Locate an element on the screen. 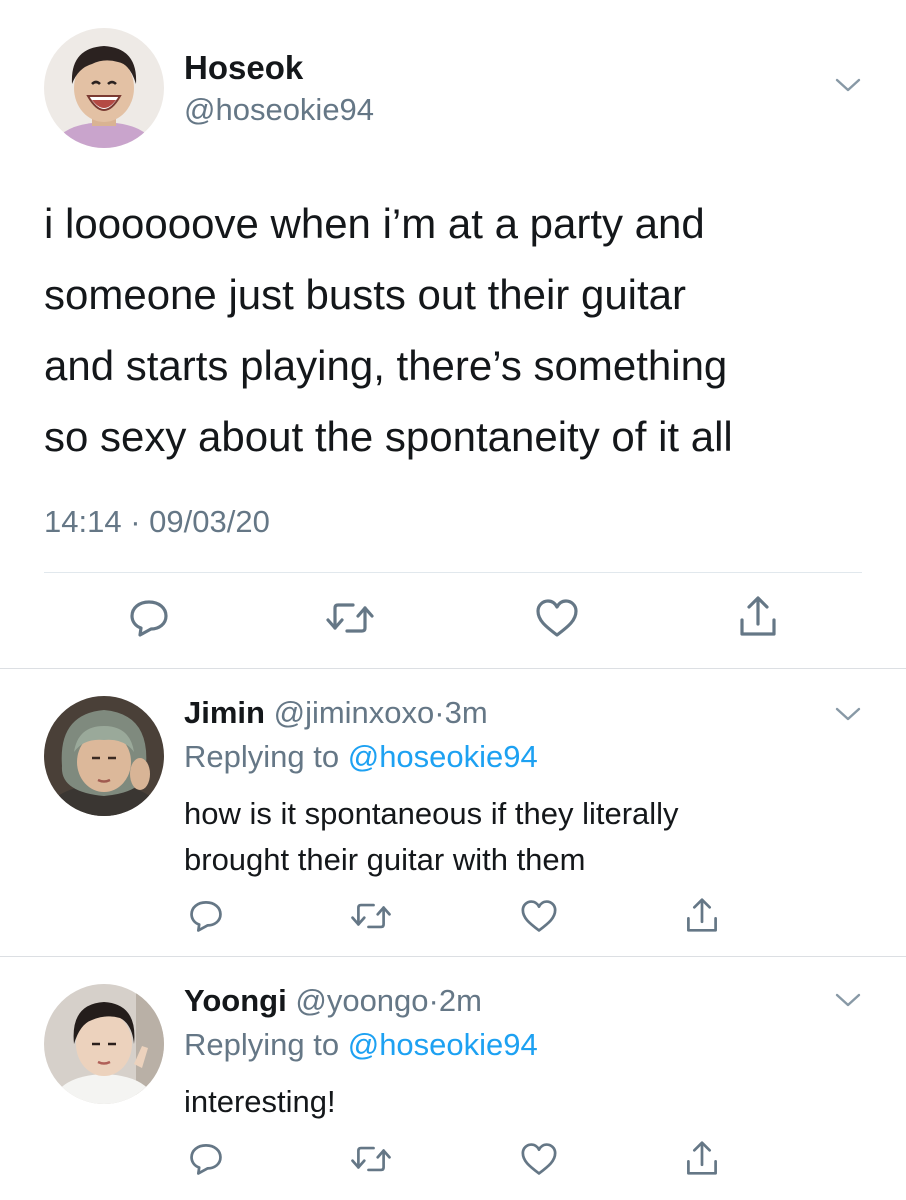 This screenshot has height=1200, width=906. tweet-date: 09/03/20 is located at coordinates (209, 521).